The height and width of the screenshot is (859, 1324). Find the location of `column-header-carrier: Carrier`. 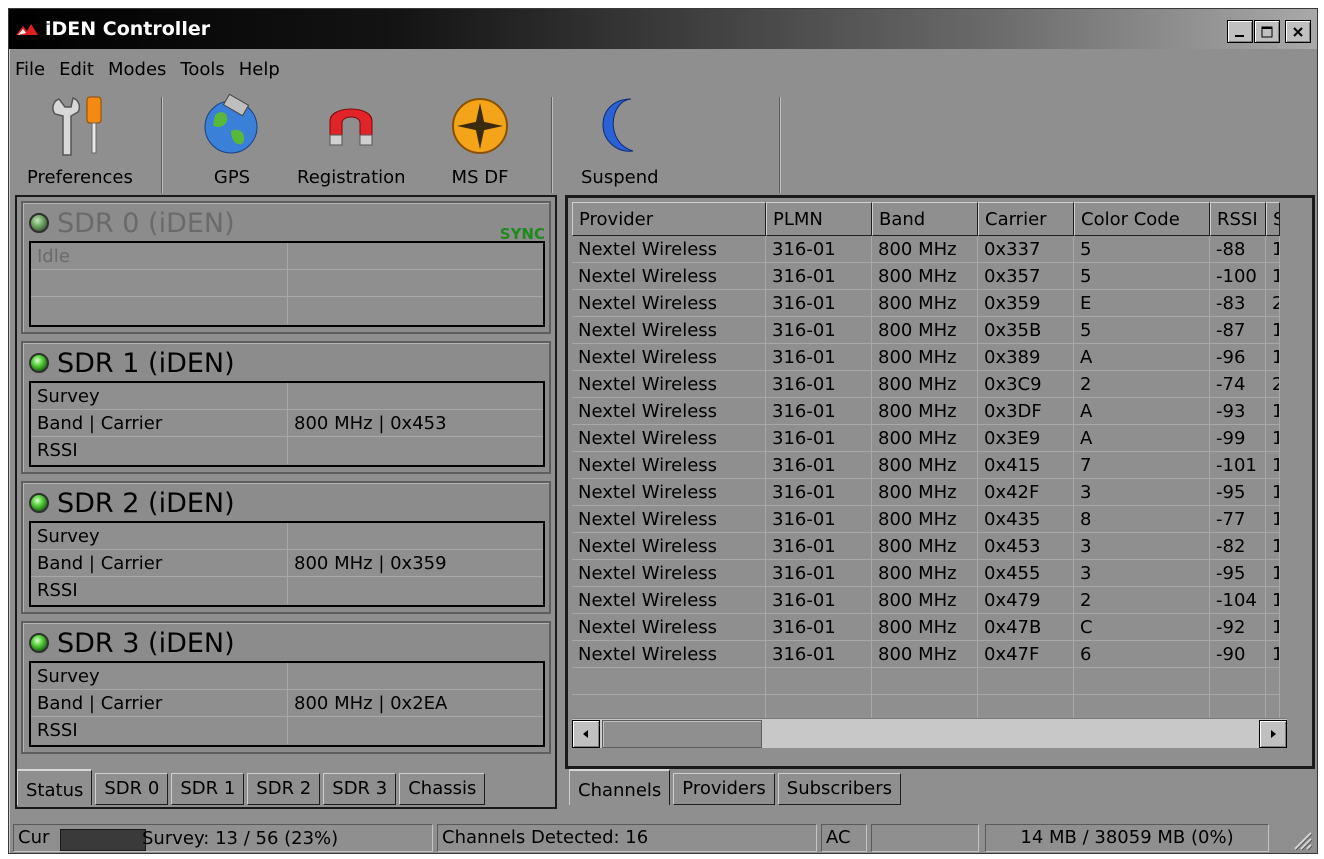

column-header-carrier: Carrier is located at coordinates (1026, 219).